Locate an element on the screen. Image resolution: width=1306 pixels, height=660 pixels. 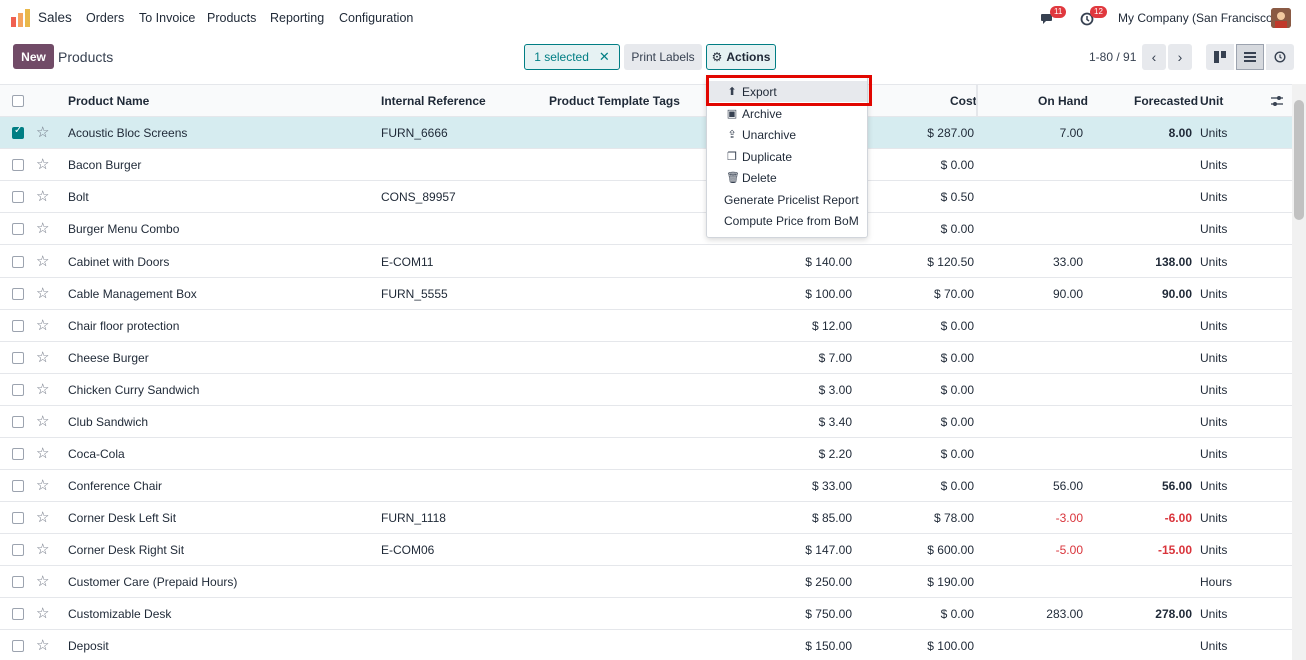
cell-product-name: Coca-Cola is located at coordinates (96, 454).